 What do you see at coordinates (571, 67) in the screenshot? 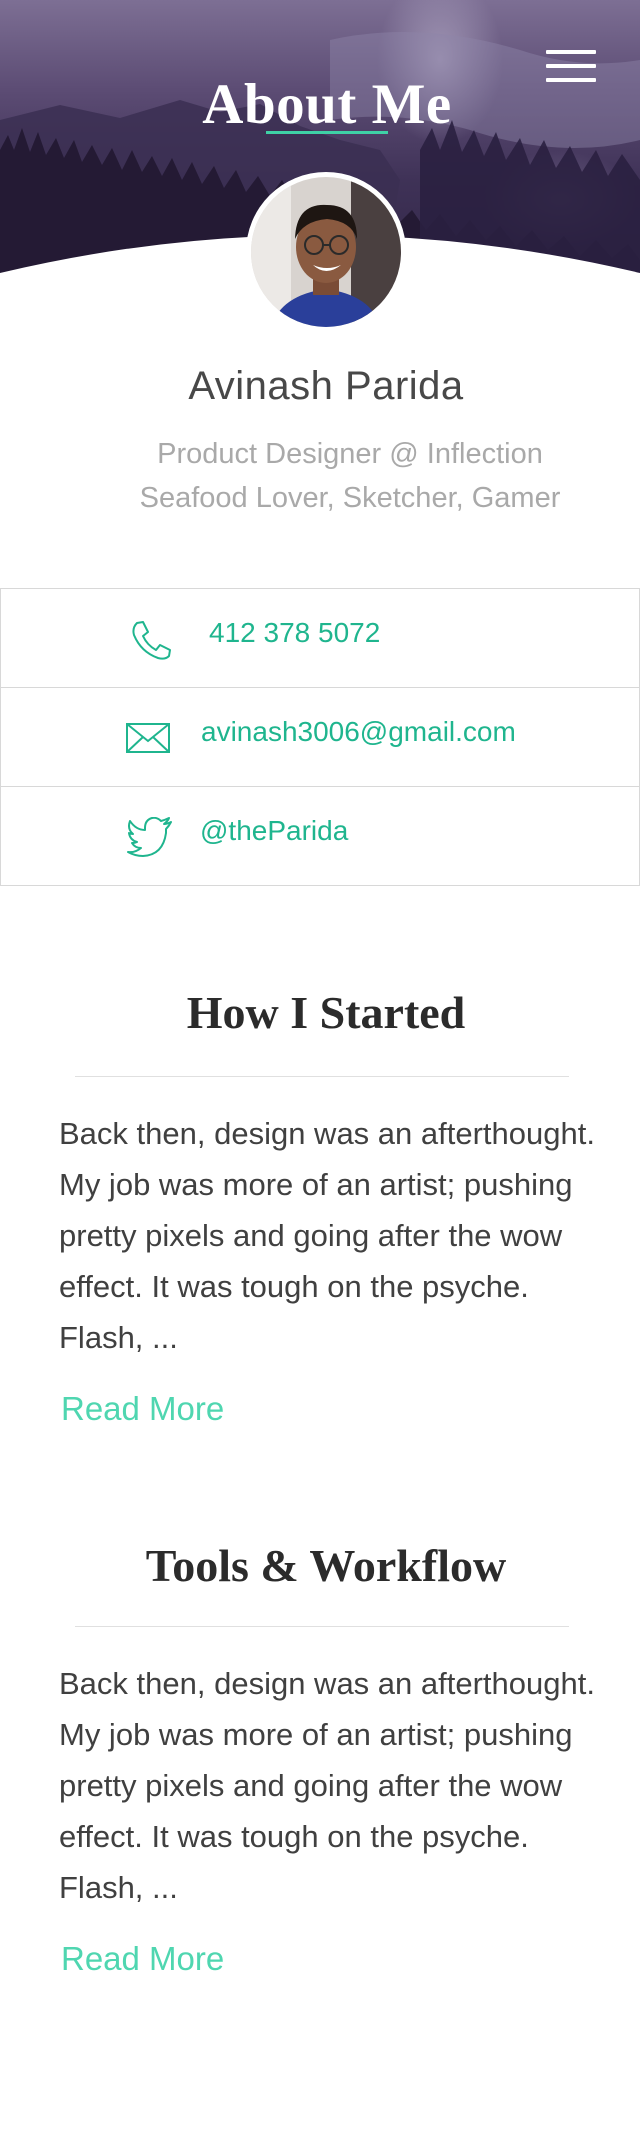
I see `hamburger-menu-icon` at bounding box center [571, 67].